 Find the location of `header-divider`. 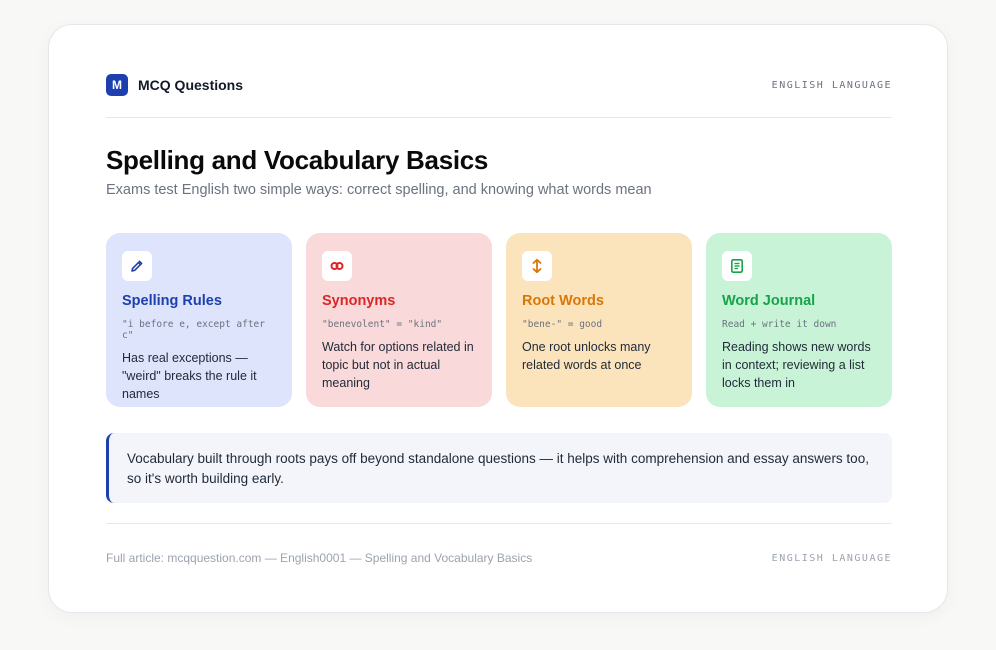

header-divider is located at coordinates (499, 117).